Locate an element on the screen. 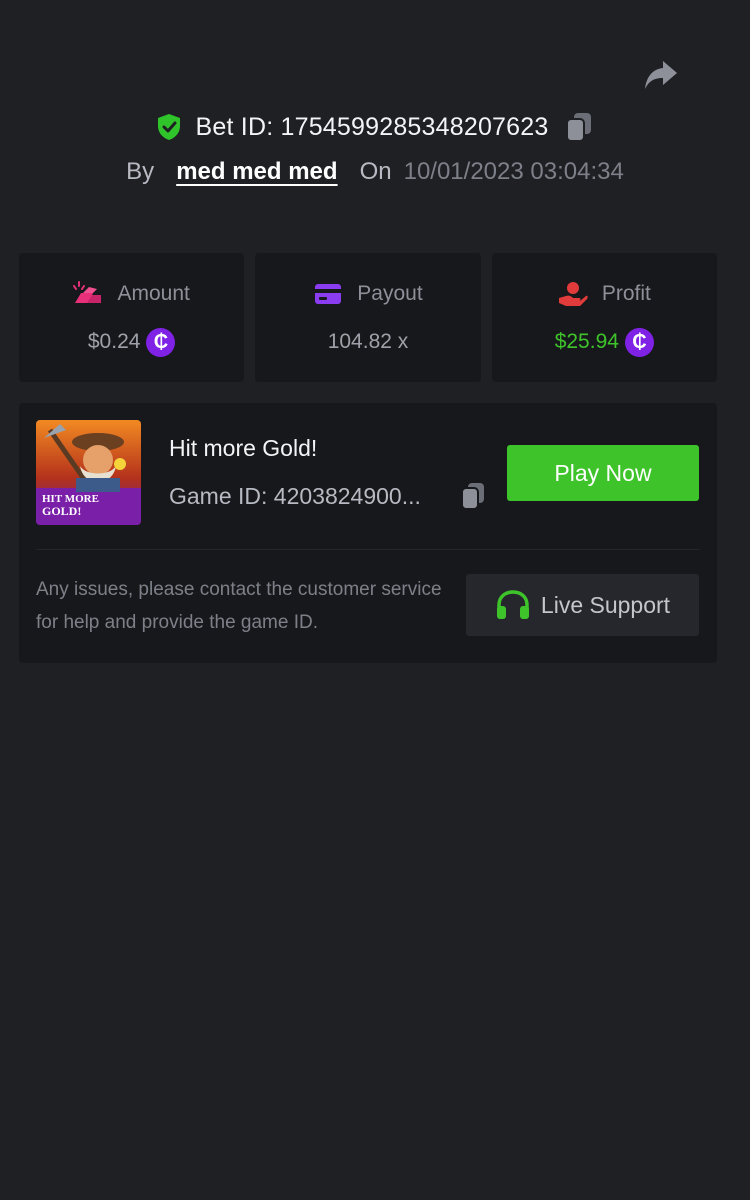 This screenshot has height=1200, width=750. play-now-button: Play Now is located at coordinates (603, 473).